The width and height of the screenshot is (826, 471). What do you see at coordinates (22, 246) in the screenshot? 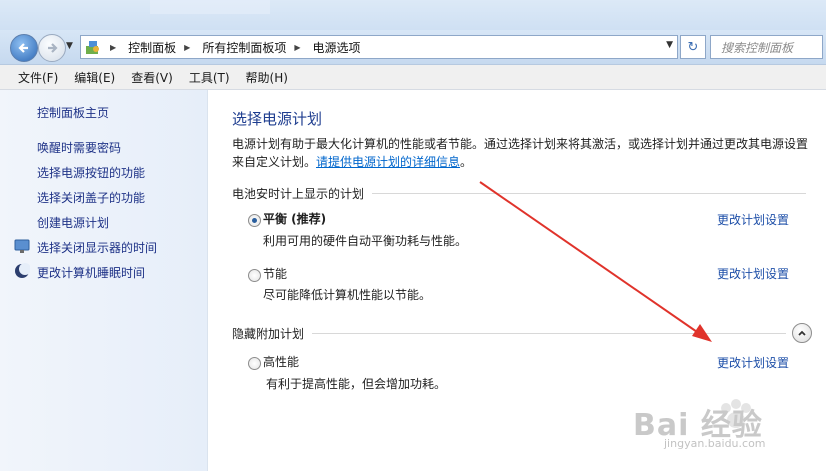
I see `monitor-icon` at bounding box center [22, 246].